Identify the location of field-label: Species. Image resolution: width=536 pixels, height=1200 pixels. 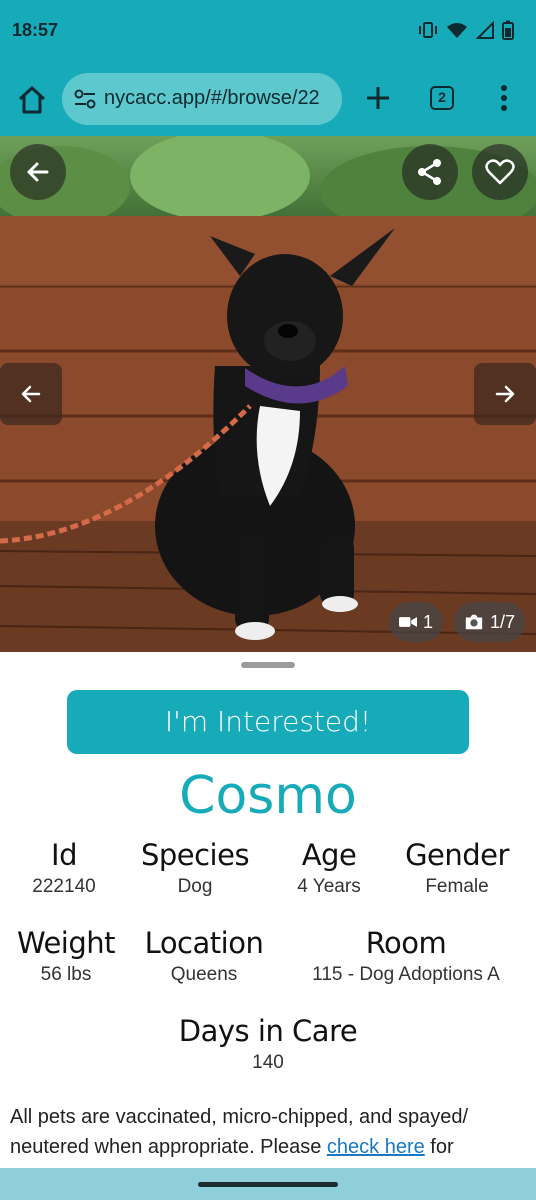
(195, 855).